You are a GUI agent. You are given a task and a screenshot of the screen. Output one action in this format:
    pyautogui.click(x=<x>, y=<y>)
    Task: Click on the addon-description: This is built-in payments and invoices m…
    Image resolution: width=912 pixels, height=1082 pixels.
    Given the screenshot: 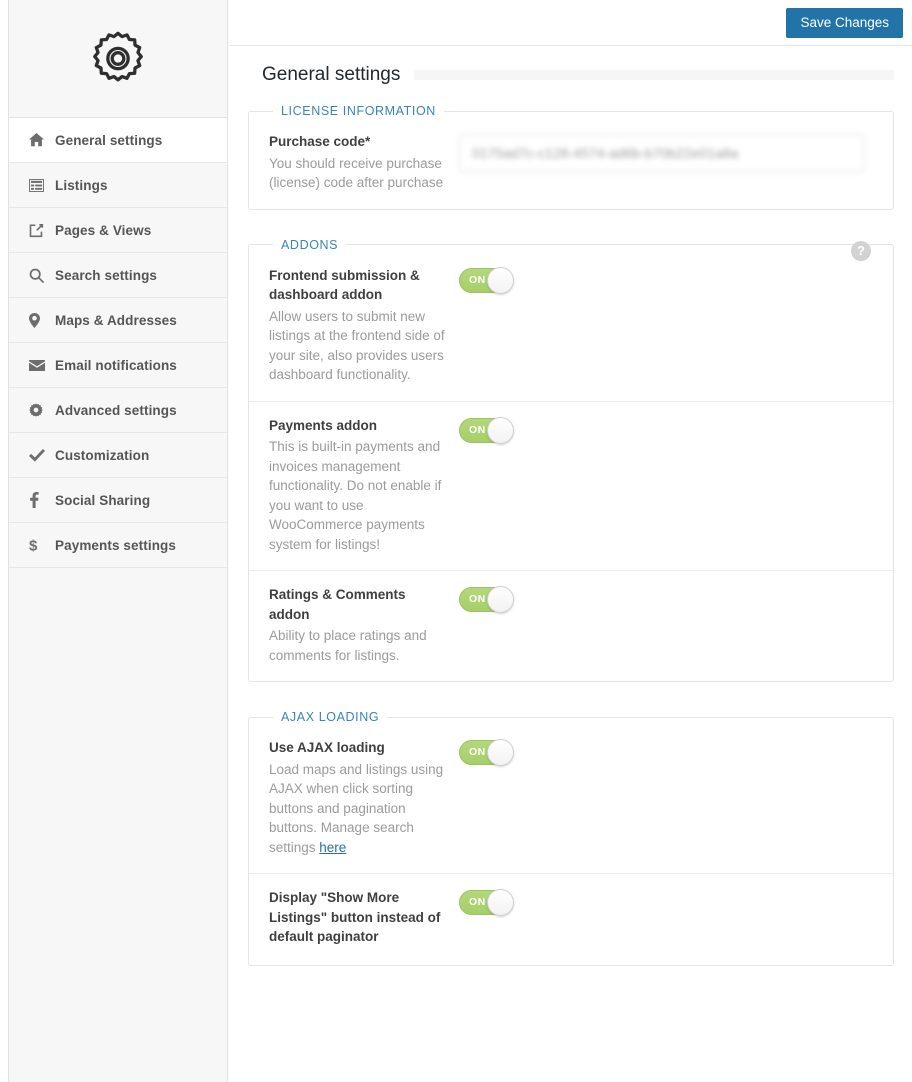 What is the action you would take?
    pyautogui.click(x=355, y=495)
    